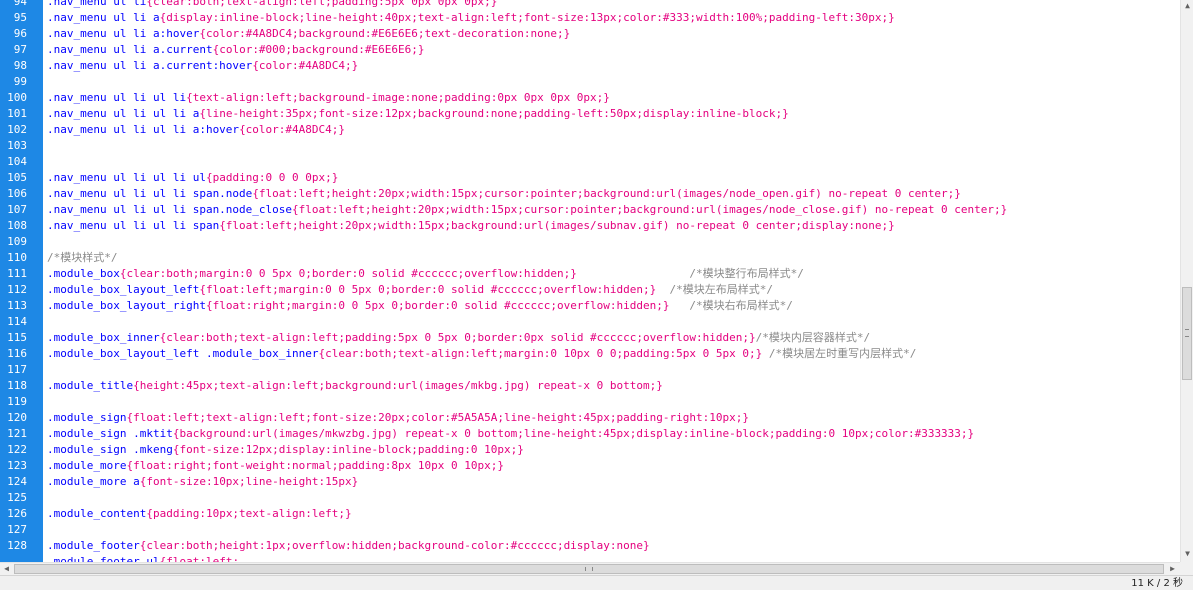 This screenshot has height=590, width=1193. Describe the element at coordinates (590, 402) in the screenshot. I see `code-line: 119` at that location.